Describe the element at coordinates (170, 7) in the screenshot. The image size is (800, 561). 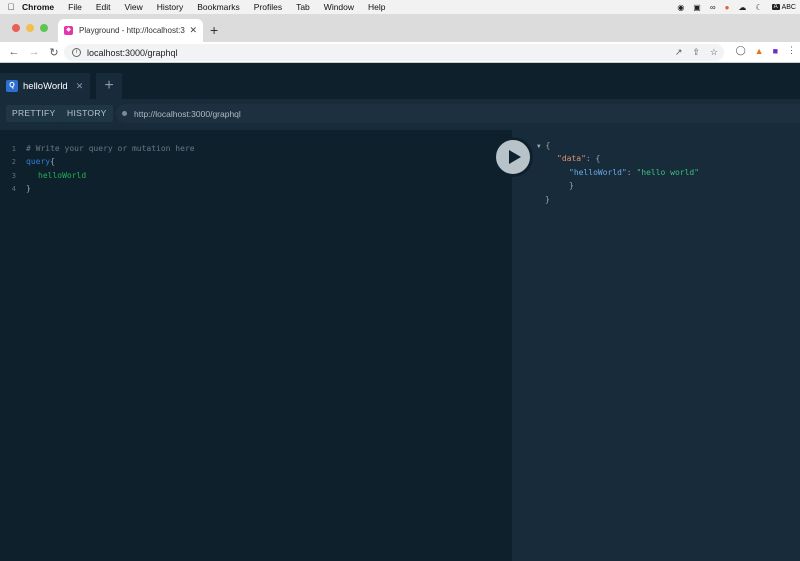
I see `menu-history: History` at that location.